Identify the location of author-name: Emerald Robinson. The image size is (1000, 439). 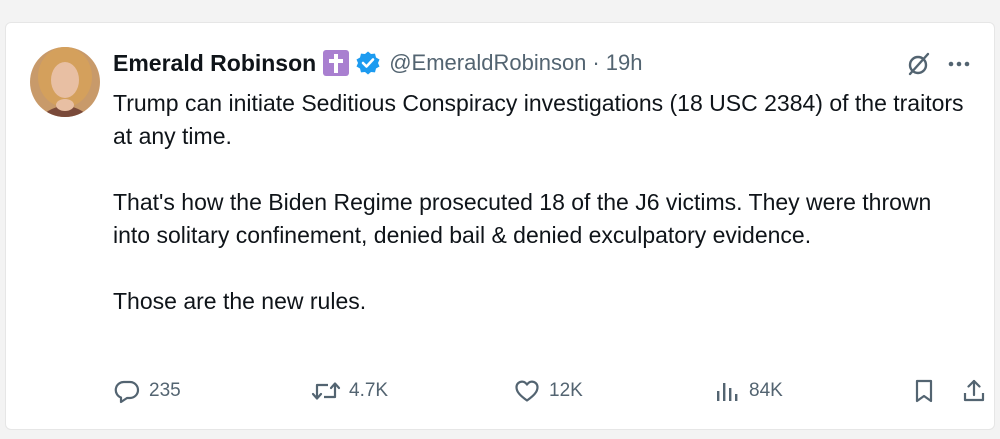
(214, 63).